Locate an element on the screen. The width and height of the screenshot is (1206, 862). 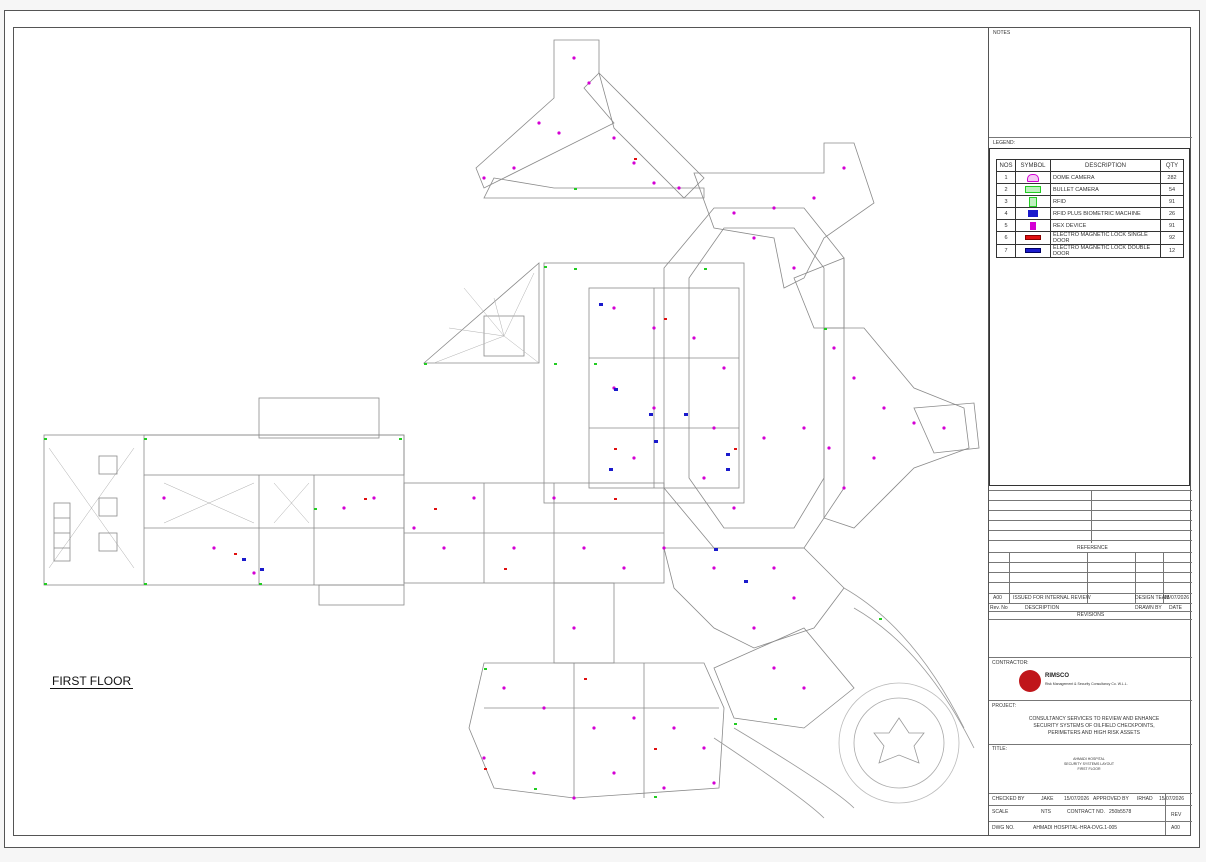
legend-qty: 12 is located at coordinates (1172, 251).